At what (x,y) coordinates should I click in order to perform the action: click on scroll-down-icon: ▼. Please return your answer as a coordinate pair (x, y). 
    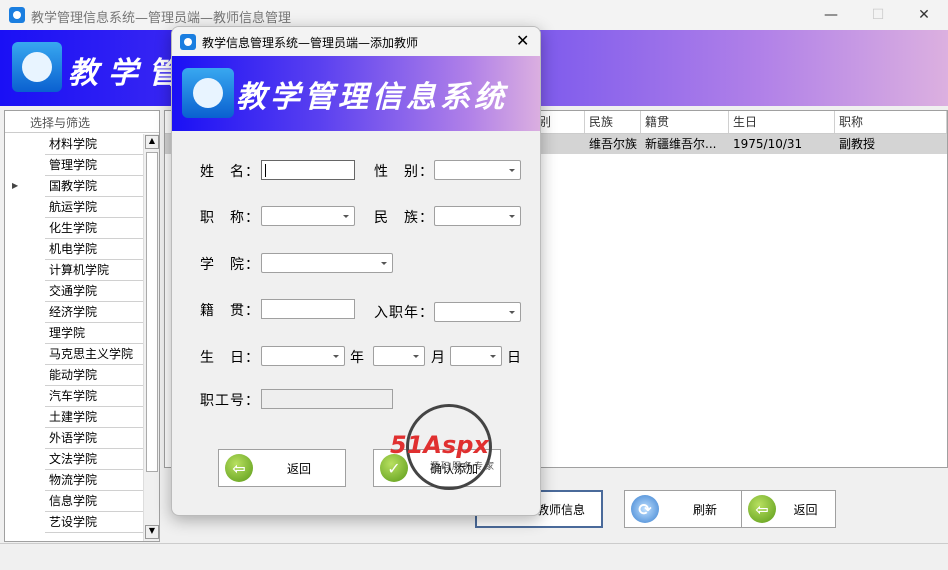
    Looking at the image, I should click on (152, 532).